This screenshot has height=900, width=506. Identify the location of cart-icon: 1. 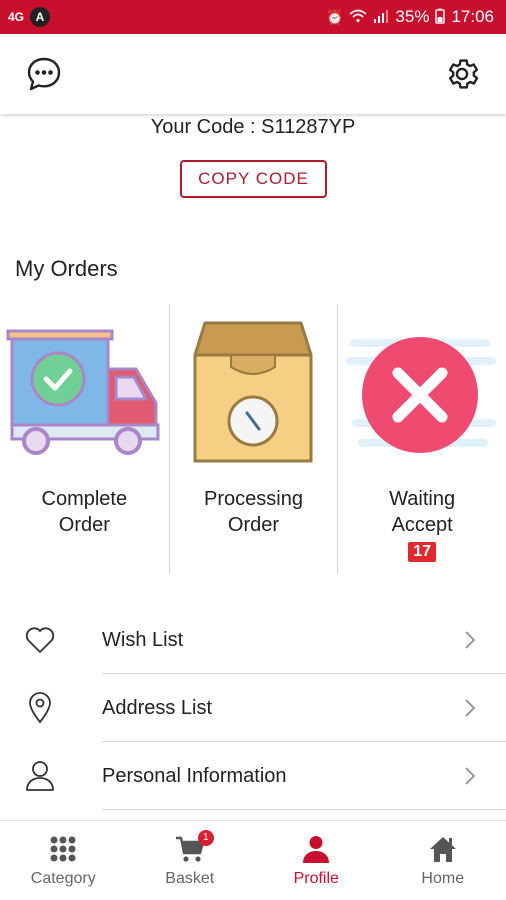
(194, 846).